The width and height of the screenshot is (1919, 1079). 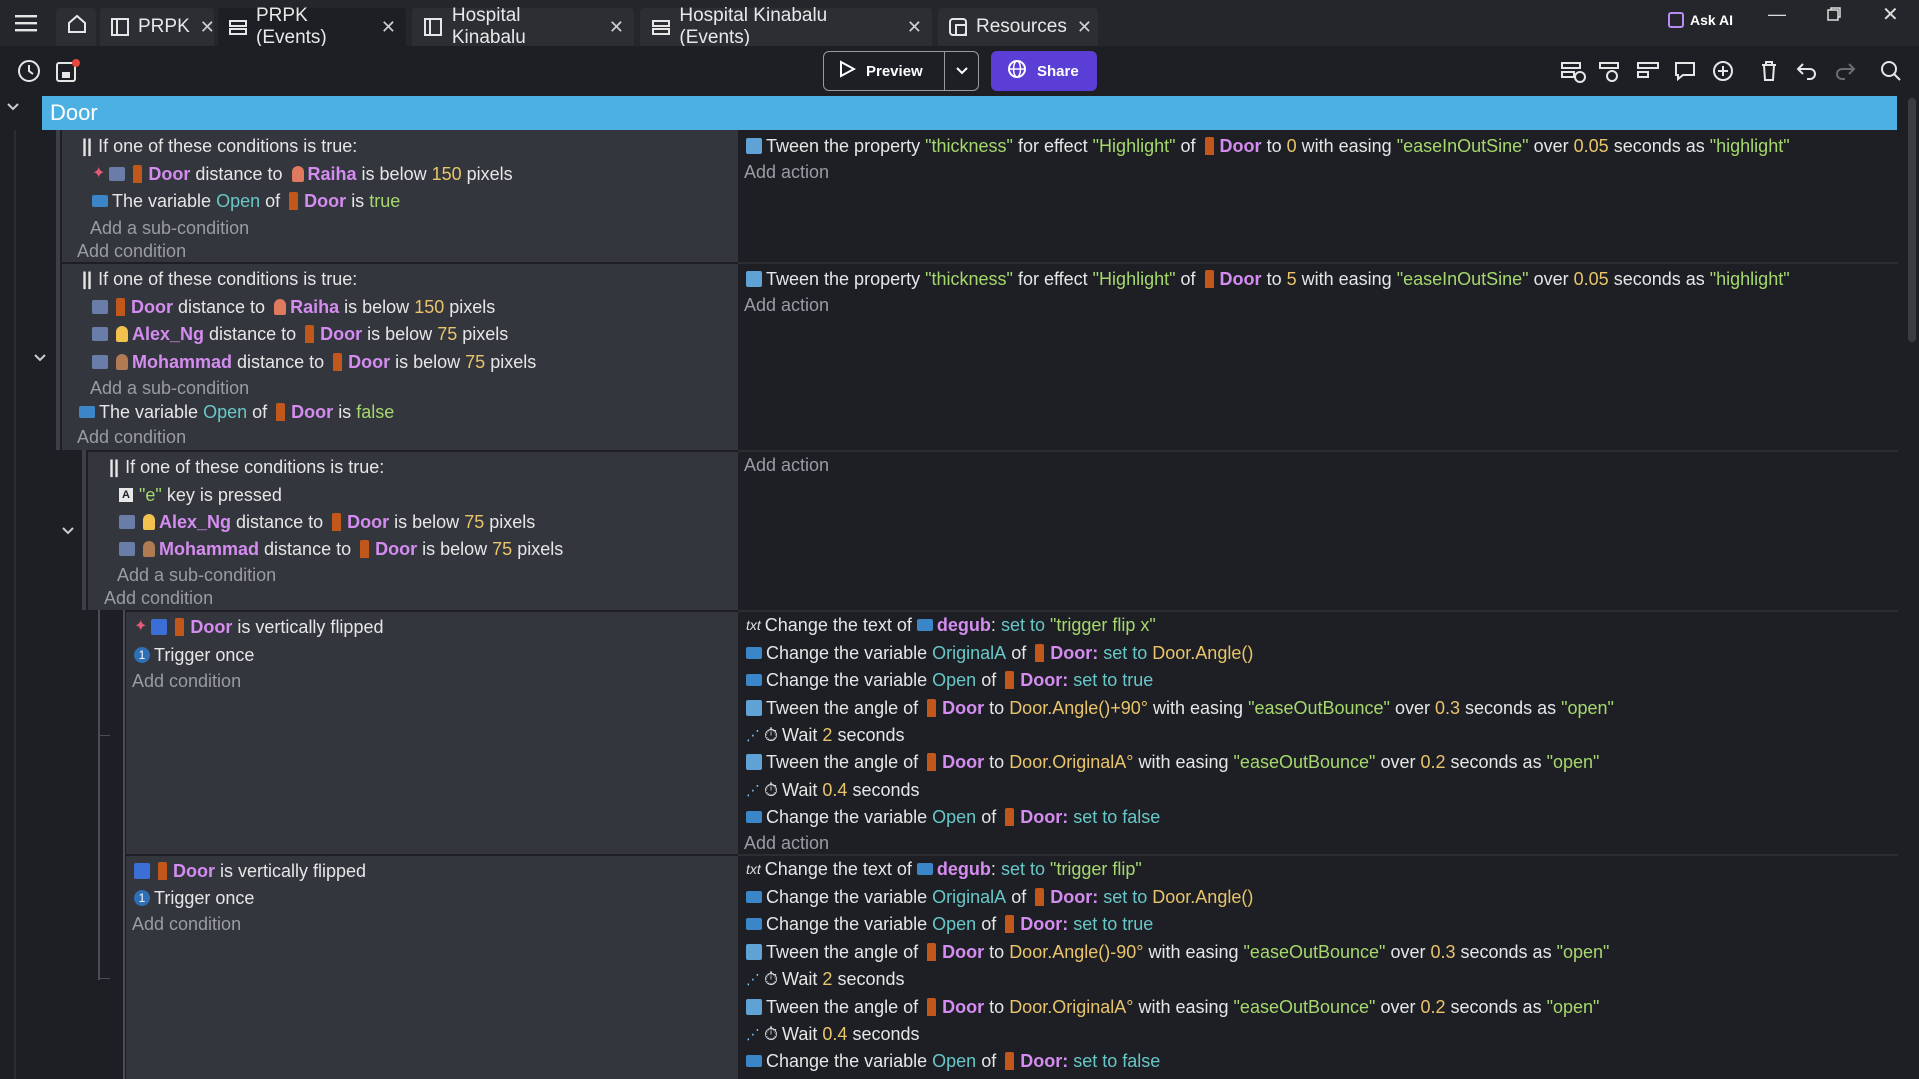 I want to click on tab-hospital-kinabalu-events: Hospital Kinabalu (Events) ✕, so click(x=786, y=26).